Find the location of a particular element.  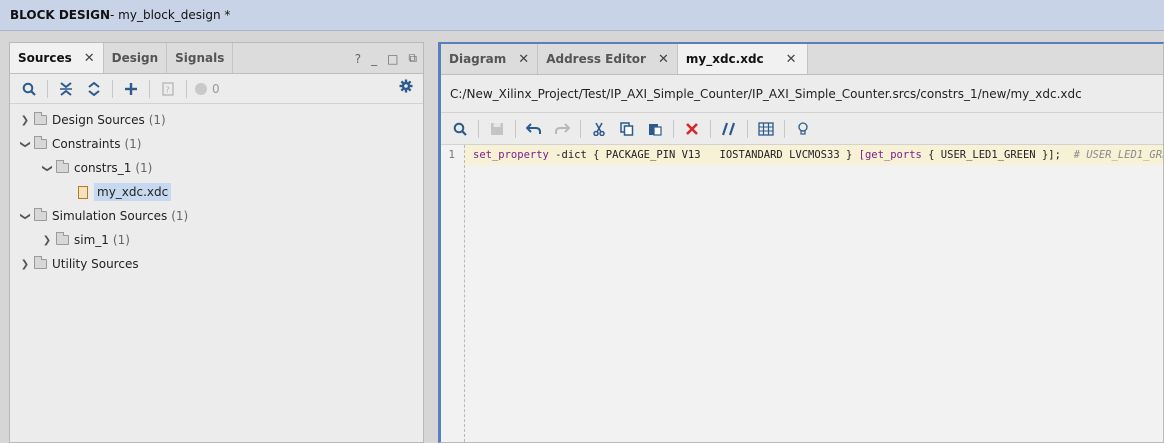

cut-icon is located at coordinates (599, 129).